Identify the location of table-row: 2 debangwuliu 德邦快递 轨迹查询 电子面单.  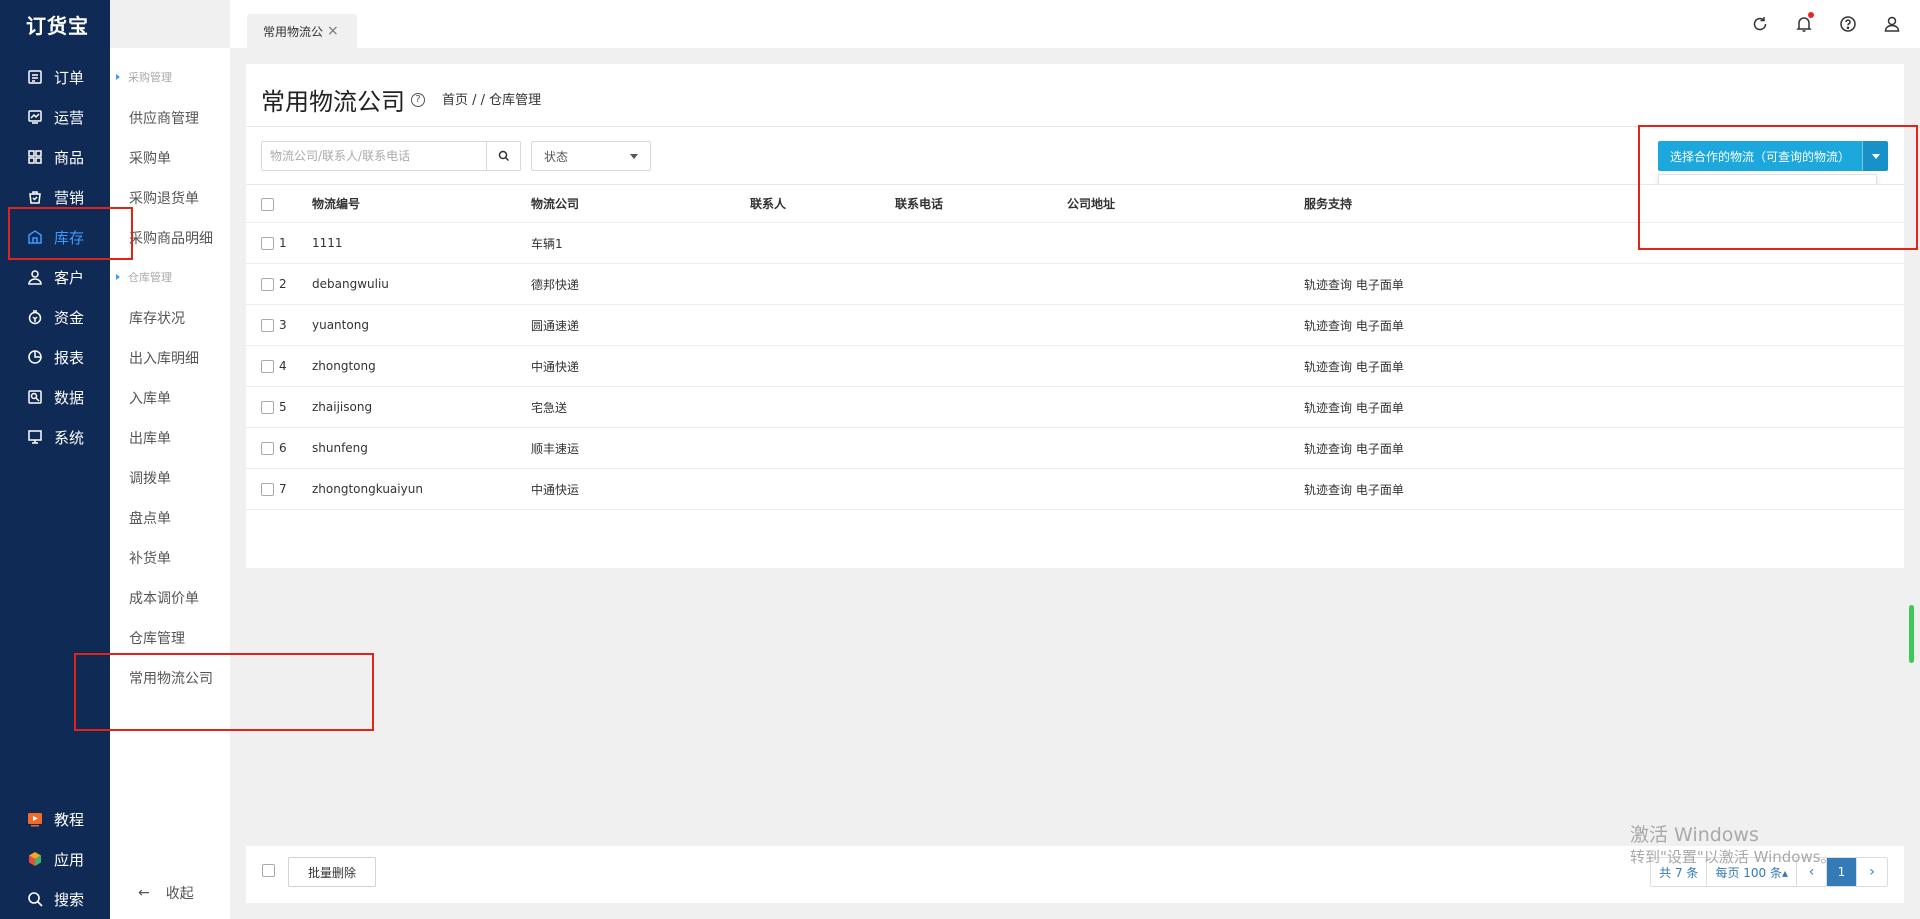
(1075, 284).